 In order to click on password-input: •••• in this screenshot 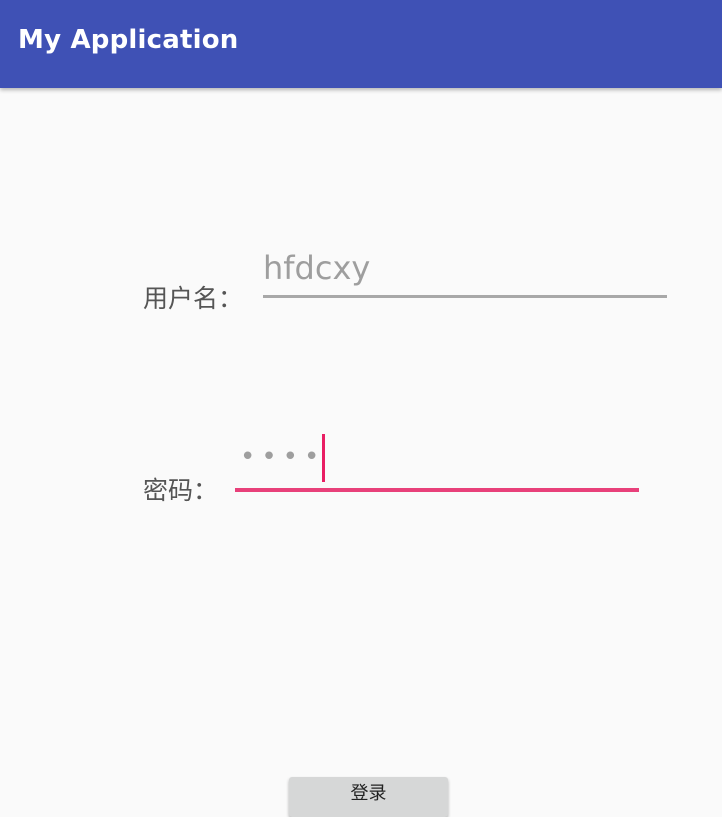, I will do `click(437, 462)`.